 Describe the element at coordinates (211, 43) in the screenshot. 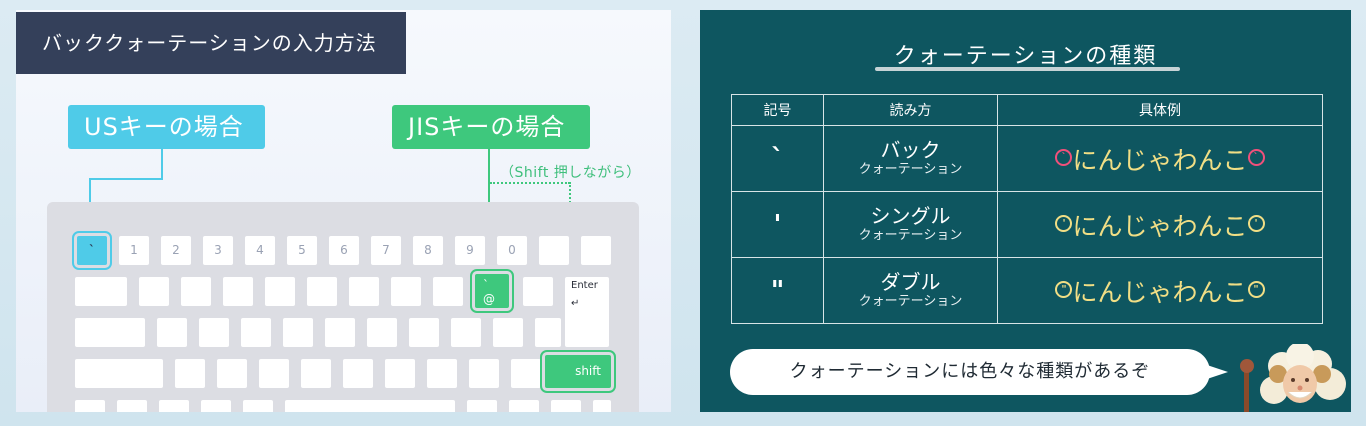

I see `panel-title: バッククォーテーションの入力方法` at that location.